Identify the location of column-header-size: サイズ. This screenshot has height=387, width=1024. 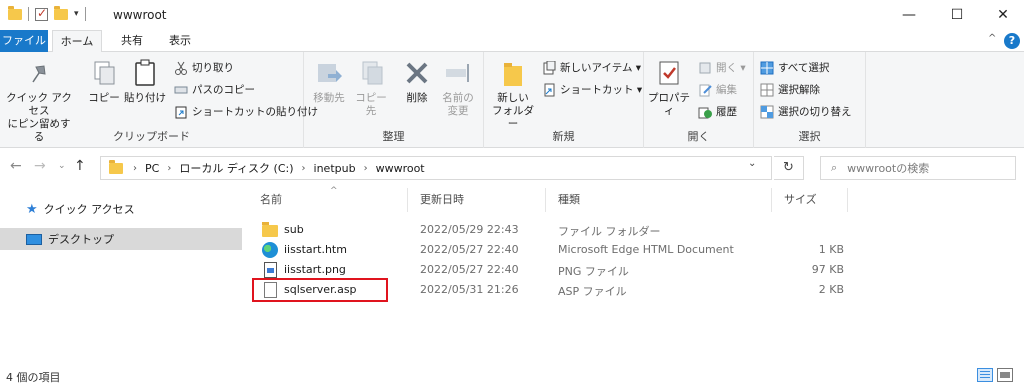
(810, 200).